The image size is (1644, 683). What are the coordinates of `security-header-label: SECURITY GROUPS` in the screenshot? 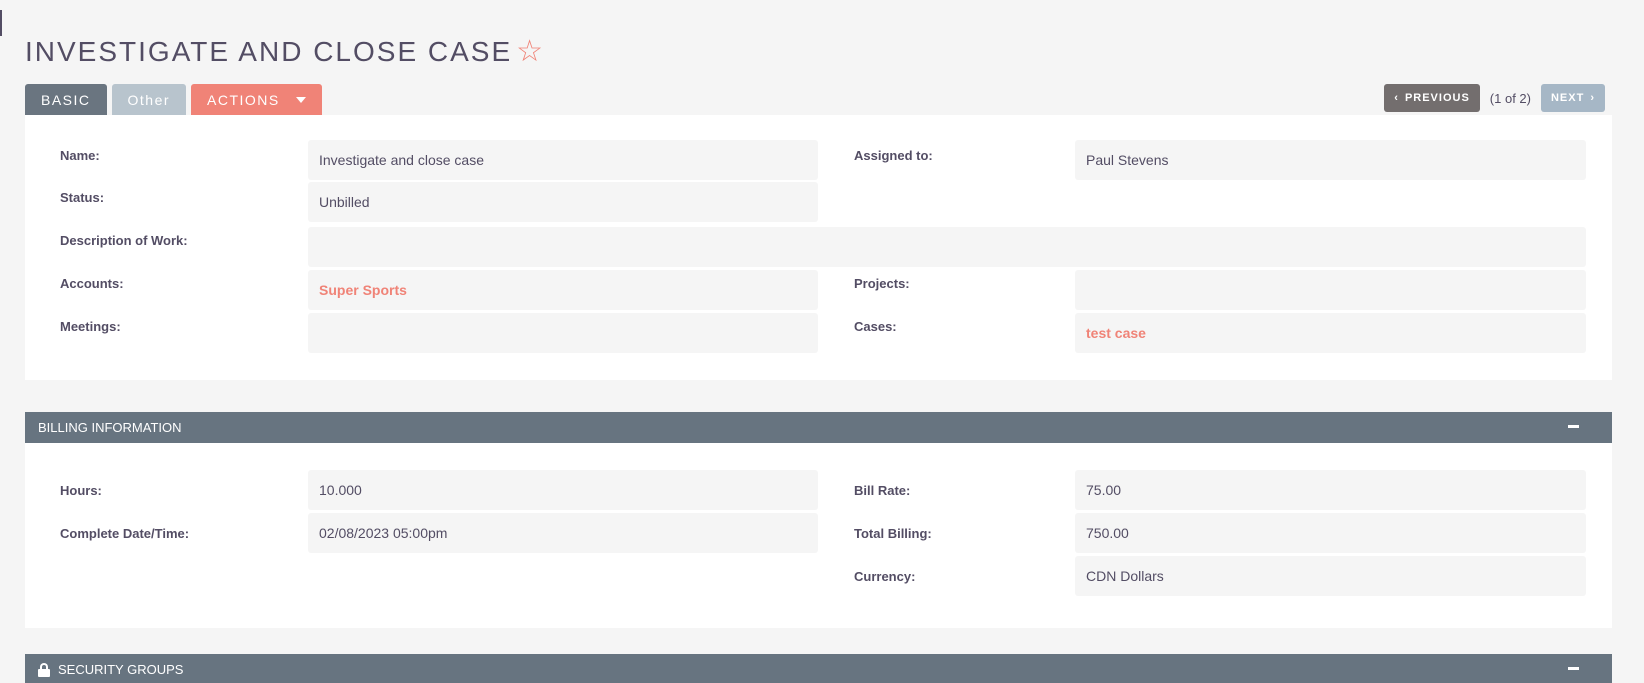 It's located at (121, 669).